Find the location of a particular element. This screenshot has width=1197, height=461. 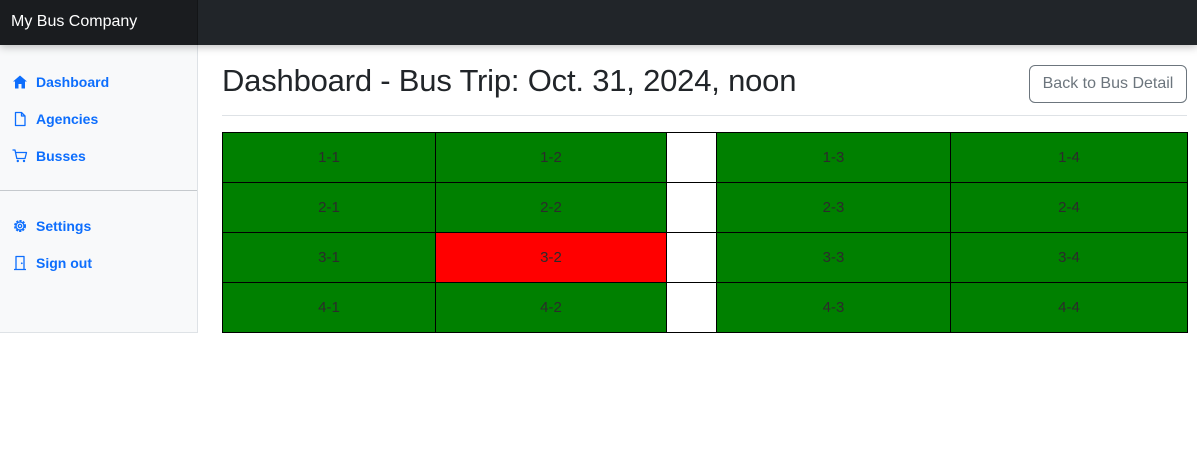

seat-available: 2-3 is located at coordinates (833, 207).